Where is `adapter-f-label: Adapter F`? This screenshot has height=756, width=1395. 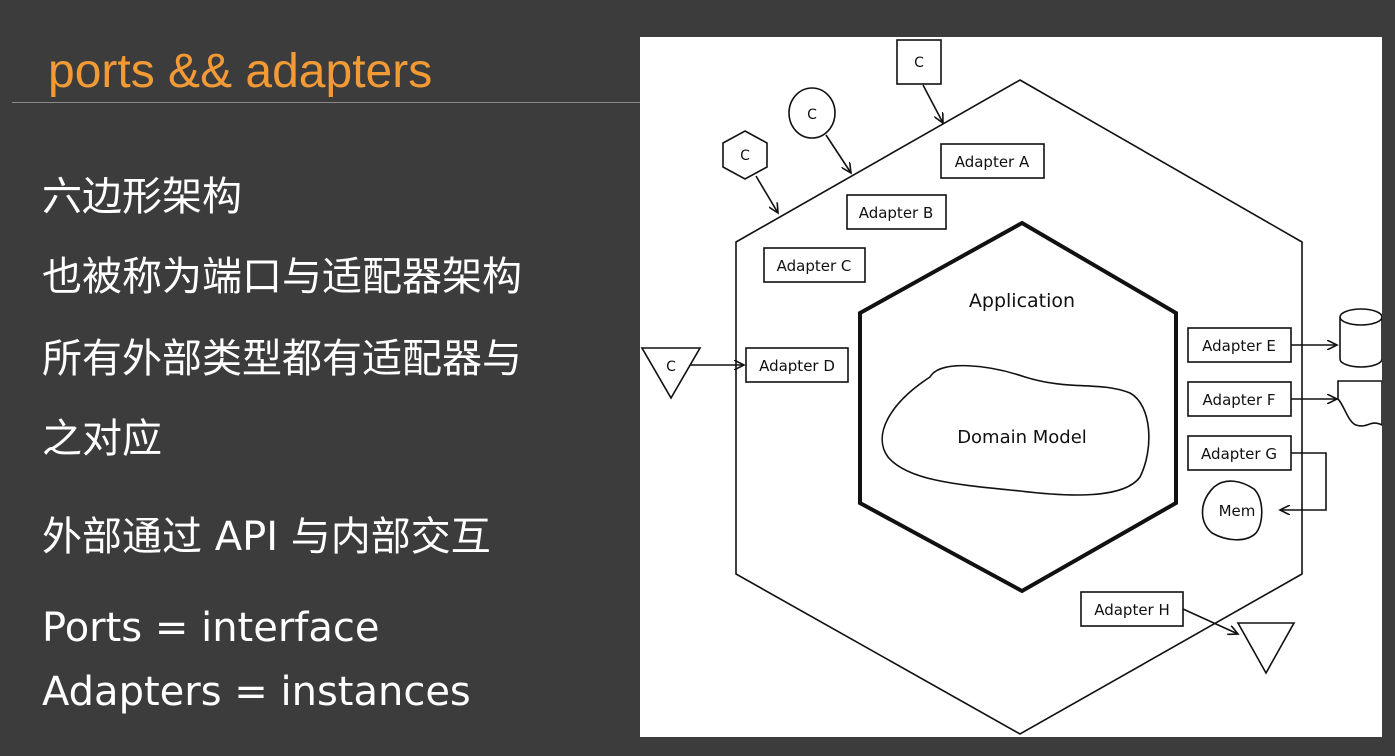
adapter-f-label: Adapter F is located at coordinates (1239, 400).